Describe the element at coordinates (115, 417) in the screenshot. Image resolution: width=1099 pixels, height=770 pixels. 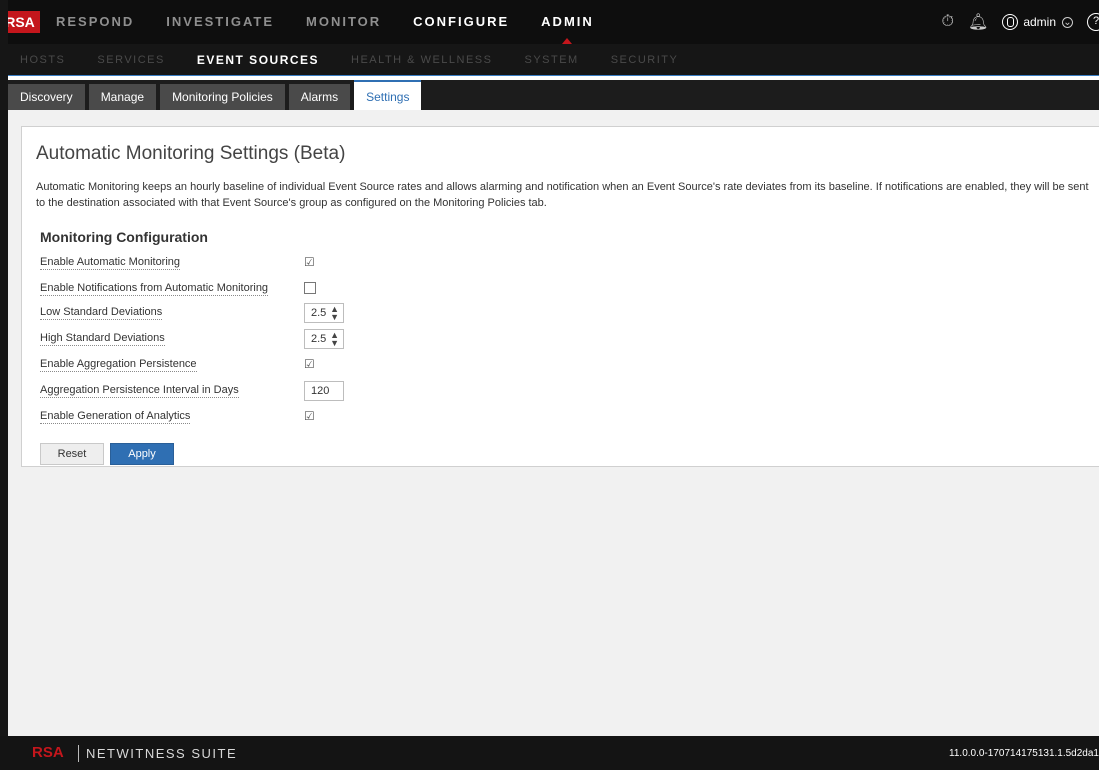
I see `setting-label: Enable Generation of Analytics` at that location.